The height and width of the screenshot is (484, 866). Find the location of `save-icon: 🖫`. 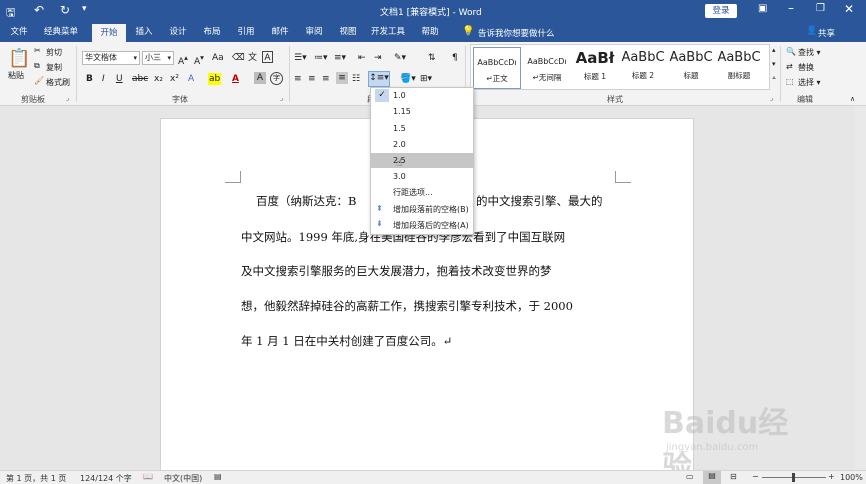

save-icon: 🖫 is located at coordinates (10, 13).